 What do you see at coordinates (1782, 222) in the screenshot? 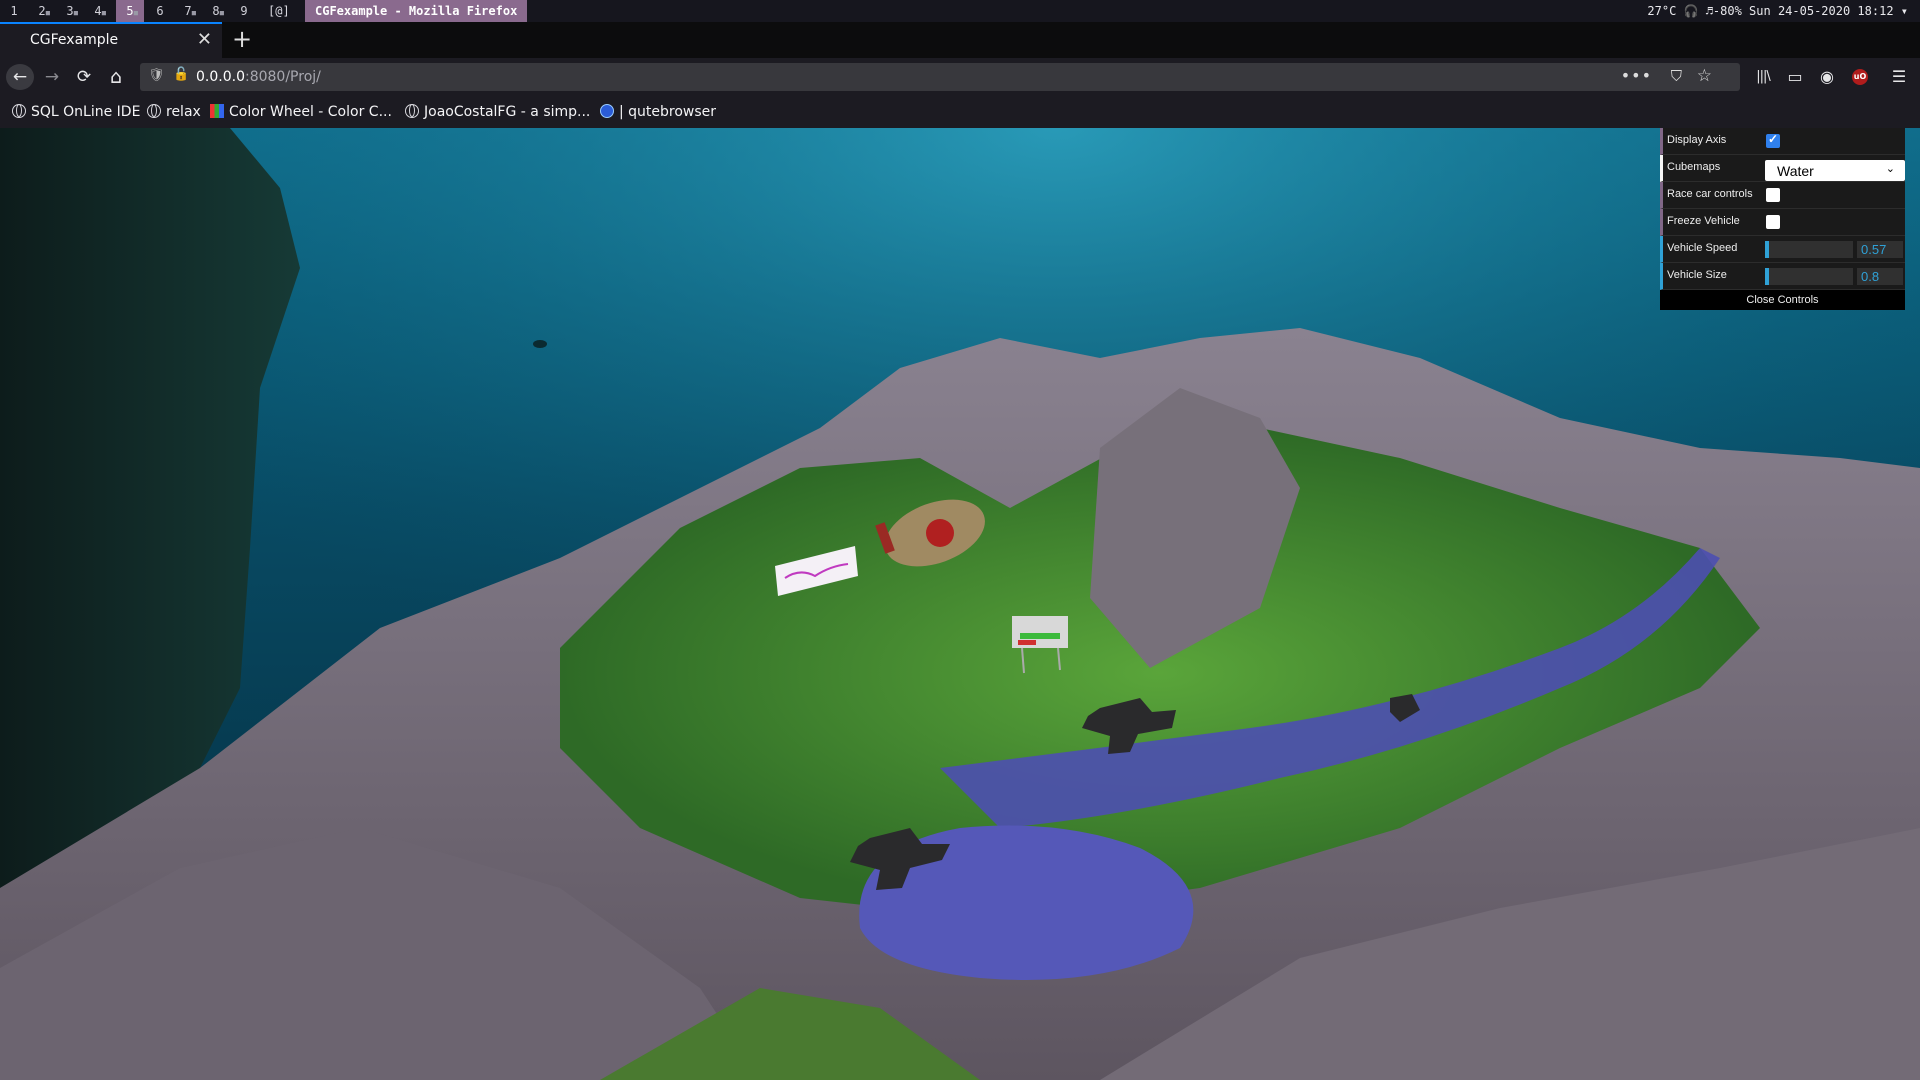
I see `freeze-vehicle-row: Freeze Vehicle` at bounding box center [1782, 222].